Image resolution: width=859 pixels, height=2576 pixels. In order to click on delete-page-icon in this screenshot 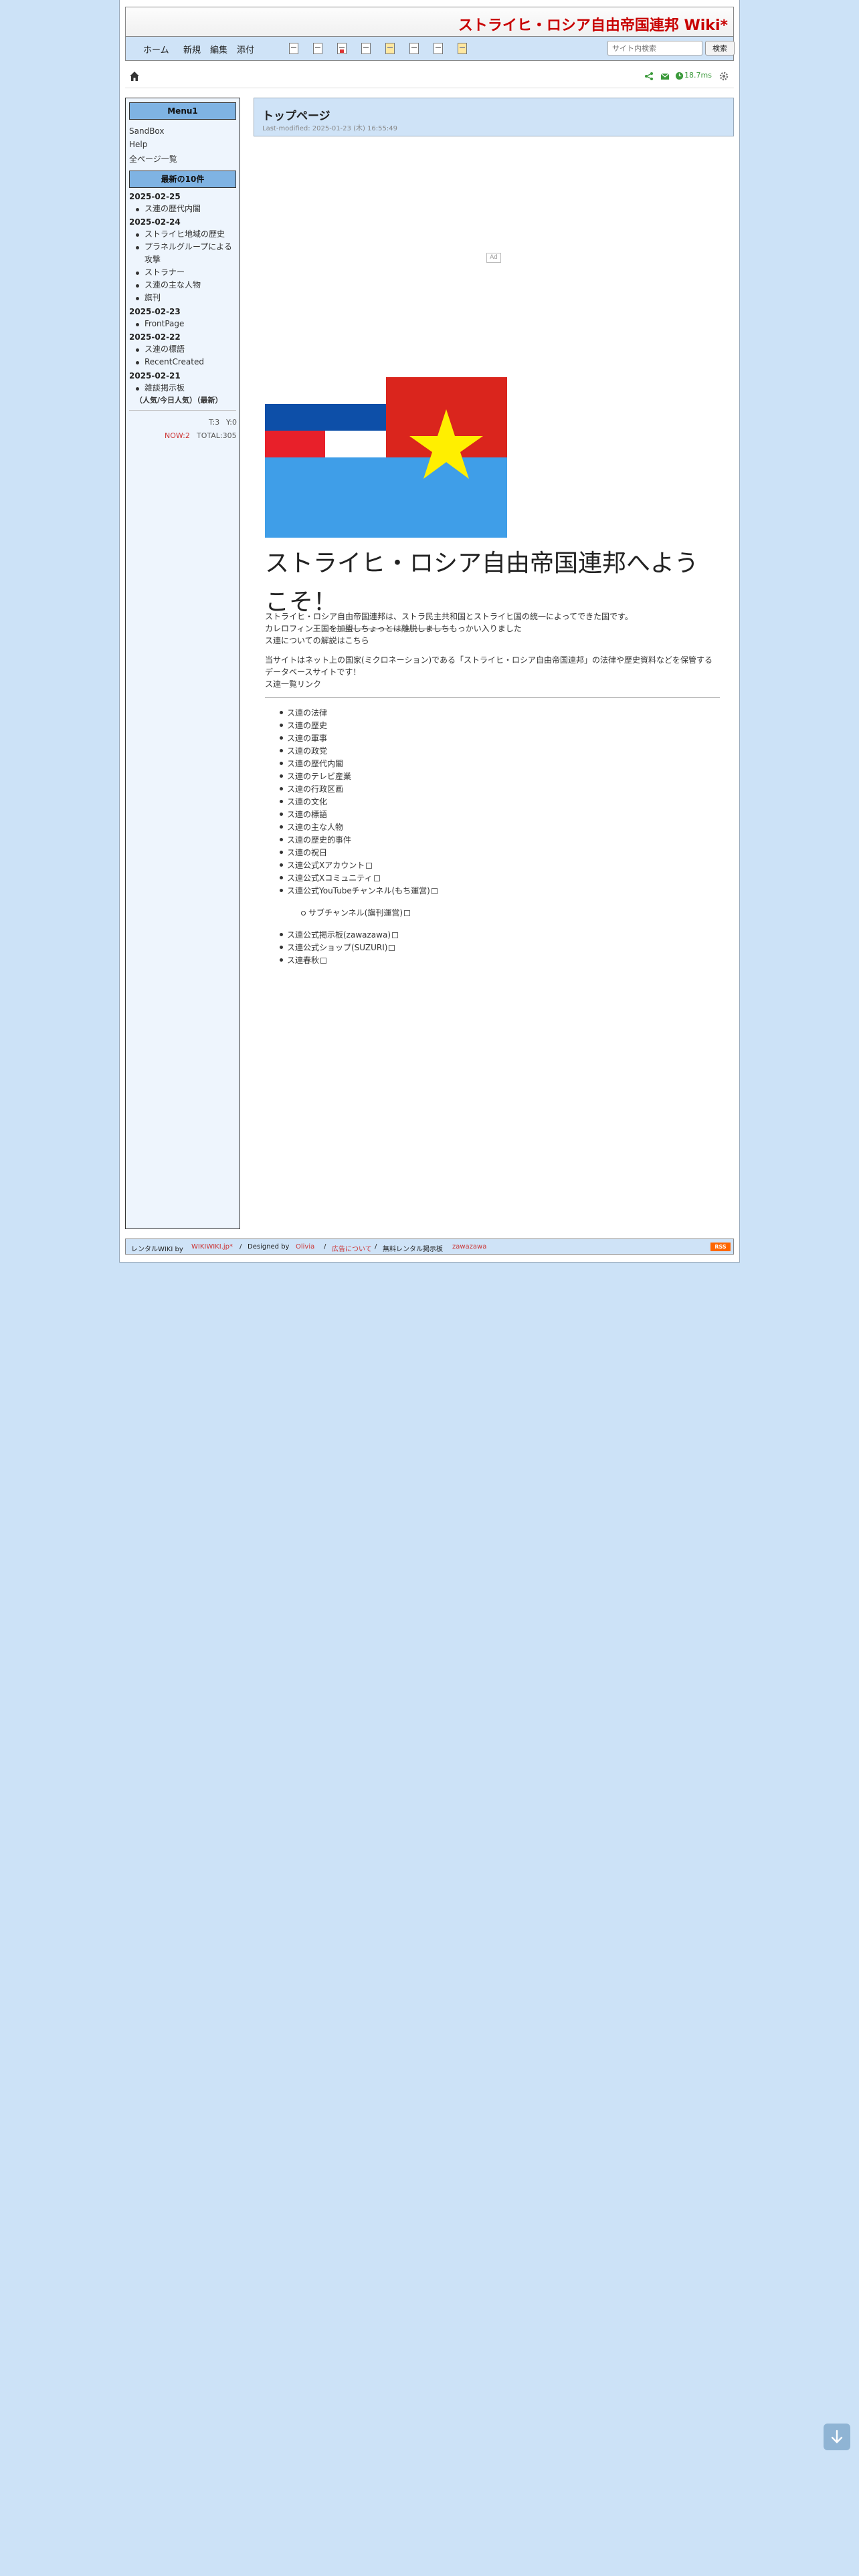, I will do `click(342, 48)`.